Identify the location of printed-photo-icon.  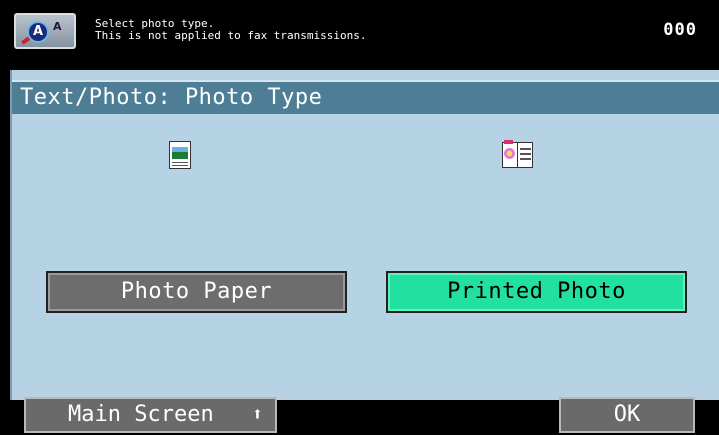
(518, 155).